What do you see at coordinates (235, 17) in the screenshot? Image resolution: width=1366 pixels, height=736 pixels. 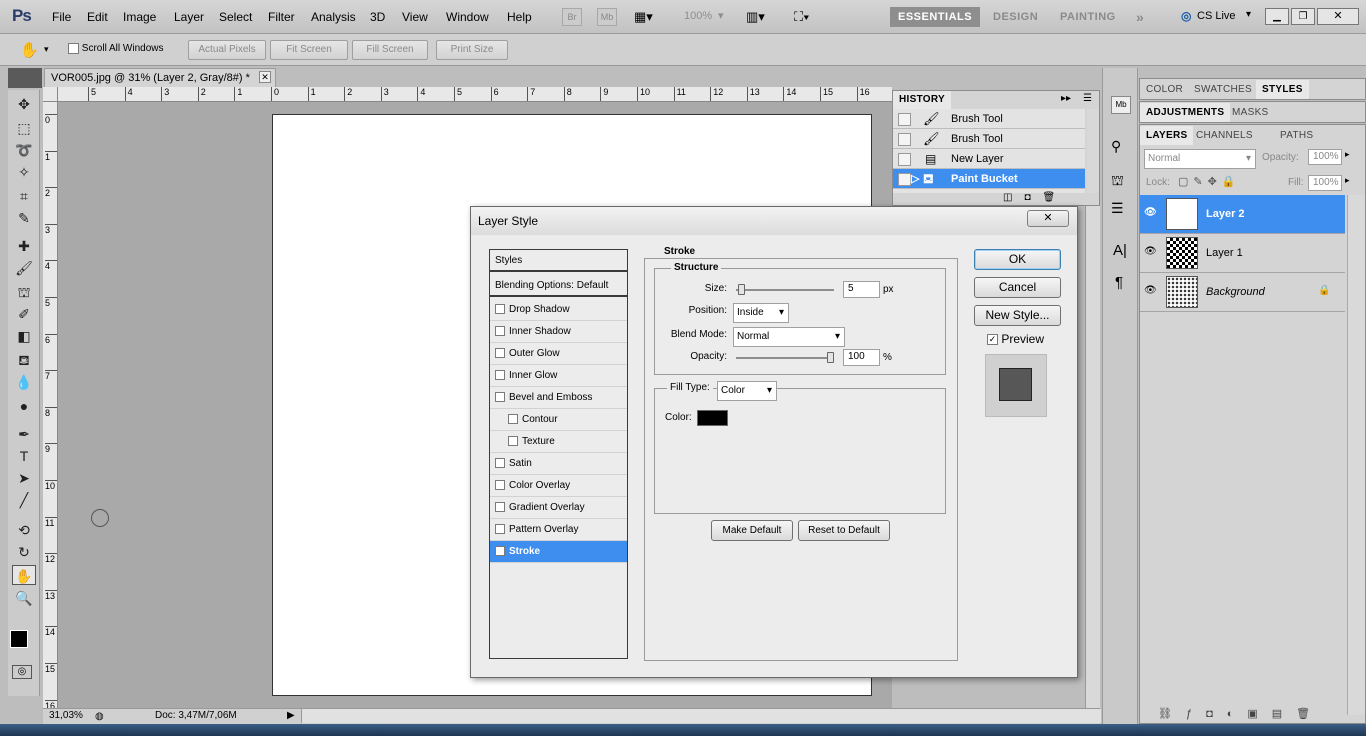 I see `menu-select: Select` at bounding box center [235, 17].